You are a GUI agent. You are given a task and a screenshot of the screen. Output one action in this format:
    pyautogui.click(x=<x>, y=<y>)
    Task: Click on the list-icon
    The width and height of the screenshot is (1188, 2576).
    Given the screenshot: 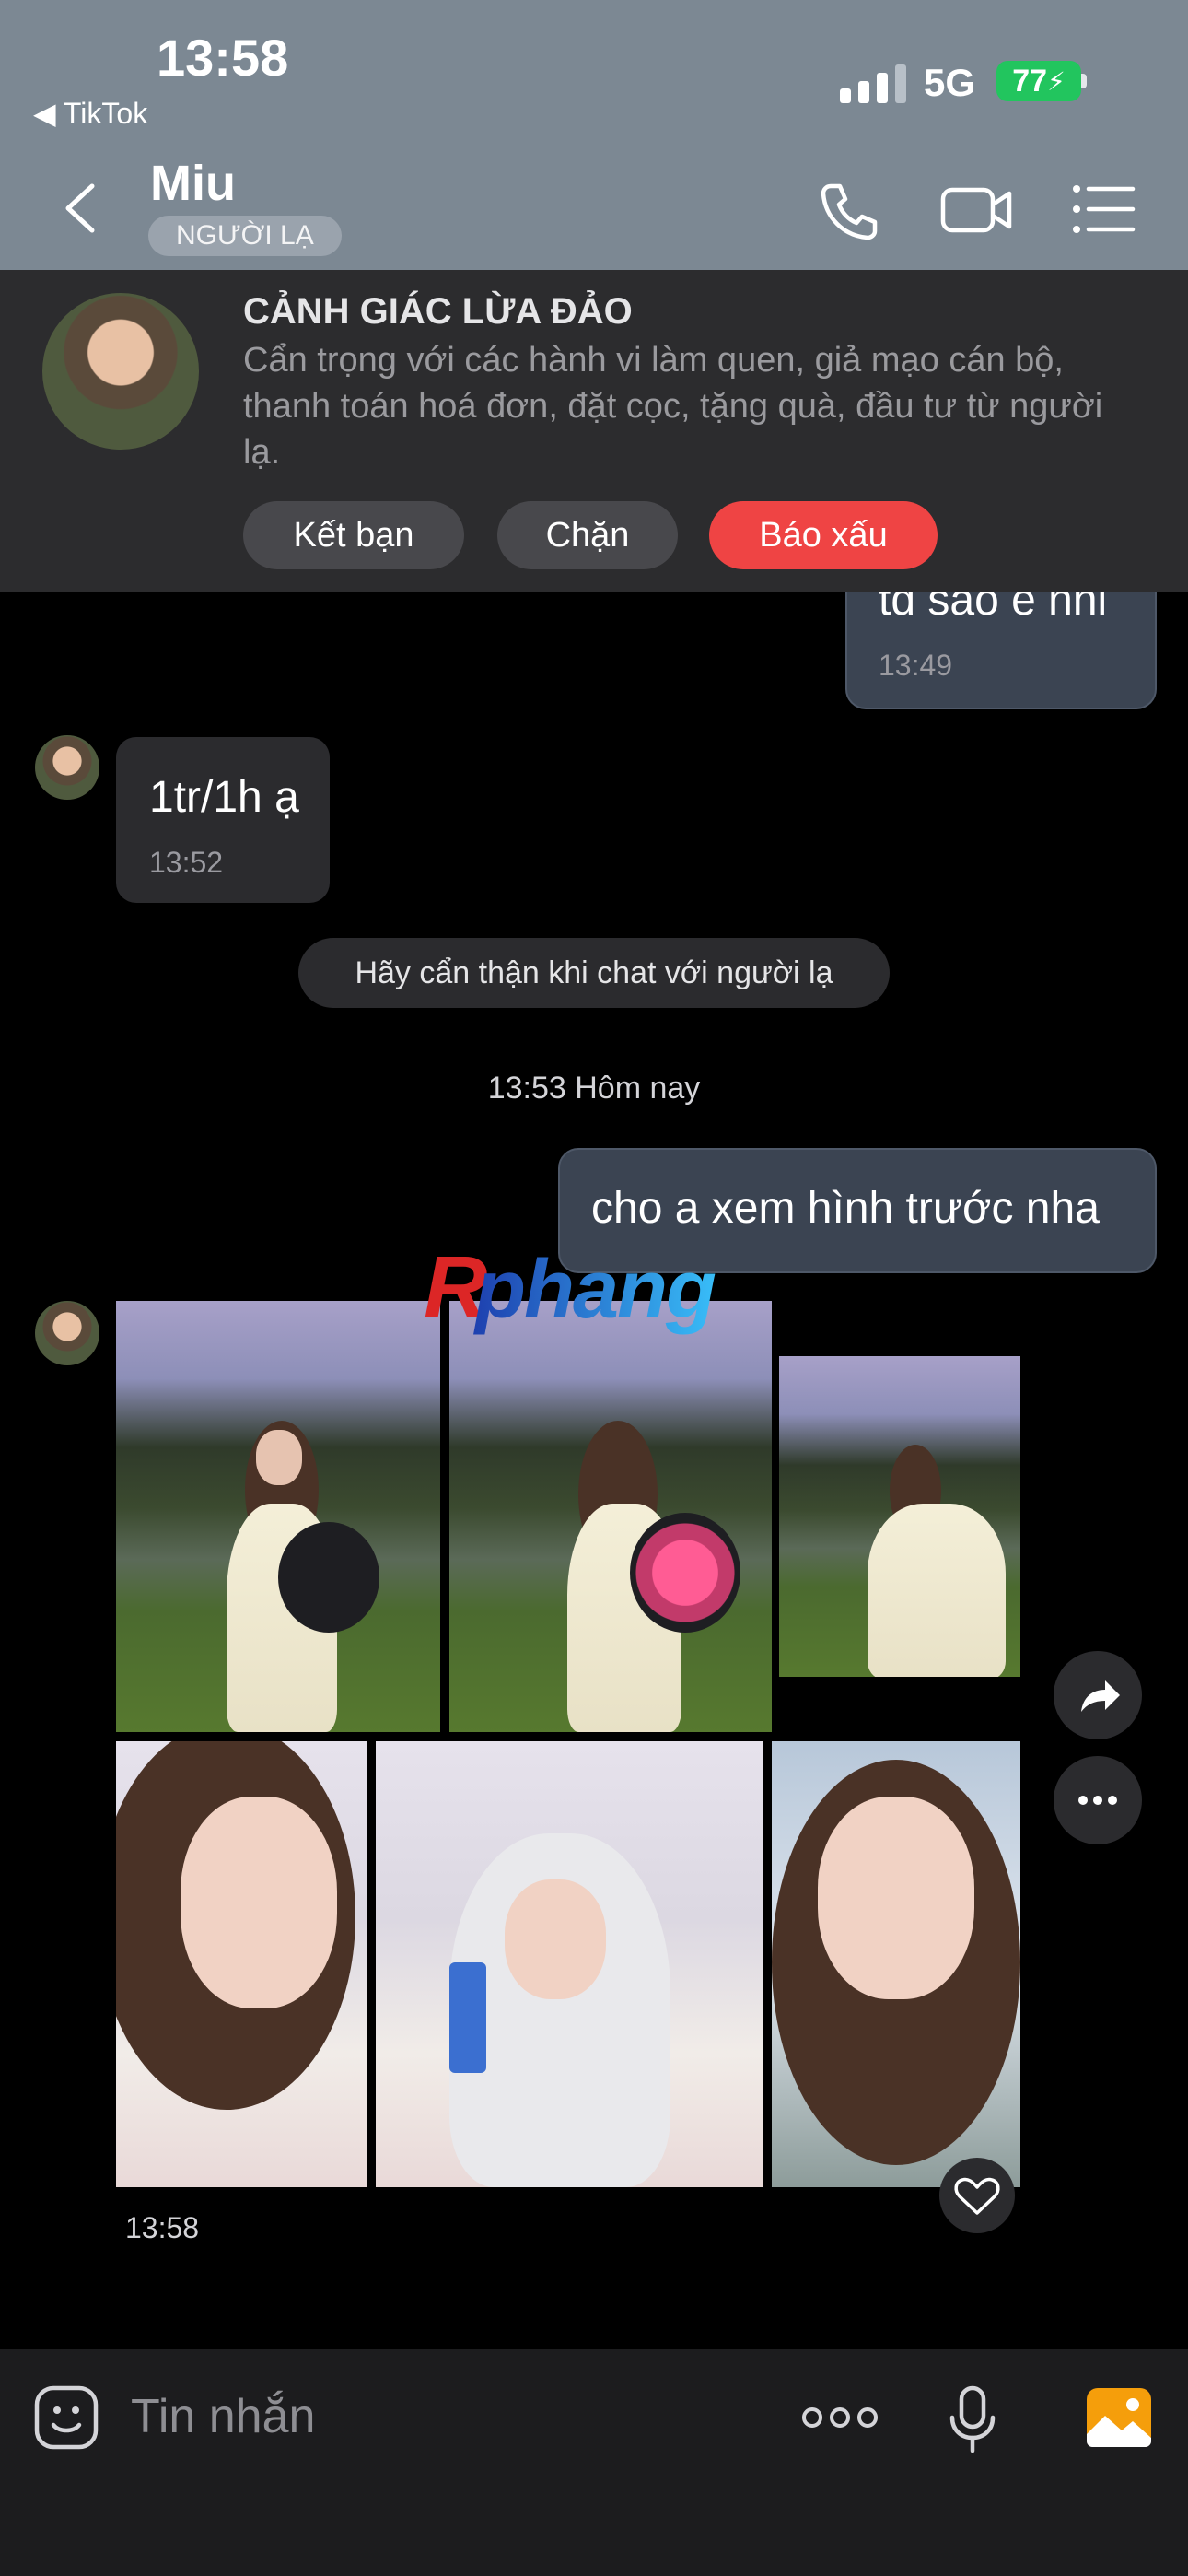 What is the action you would take?
    pyautogui.click(x=1104, y=209)
    